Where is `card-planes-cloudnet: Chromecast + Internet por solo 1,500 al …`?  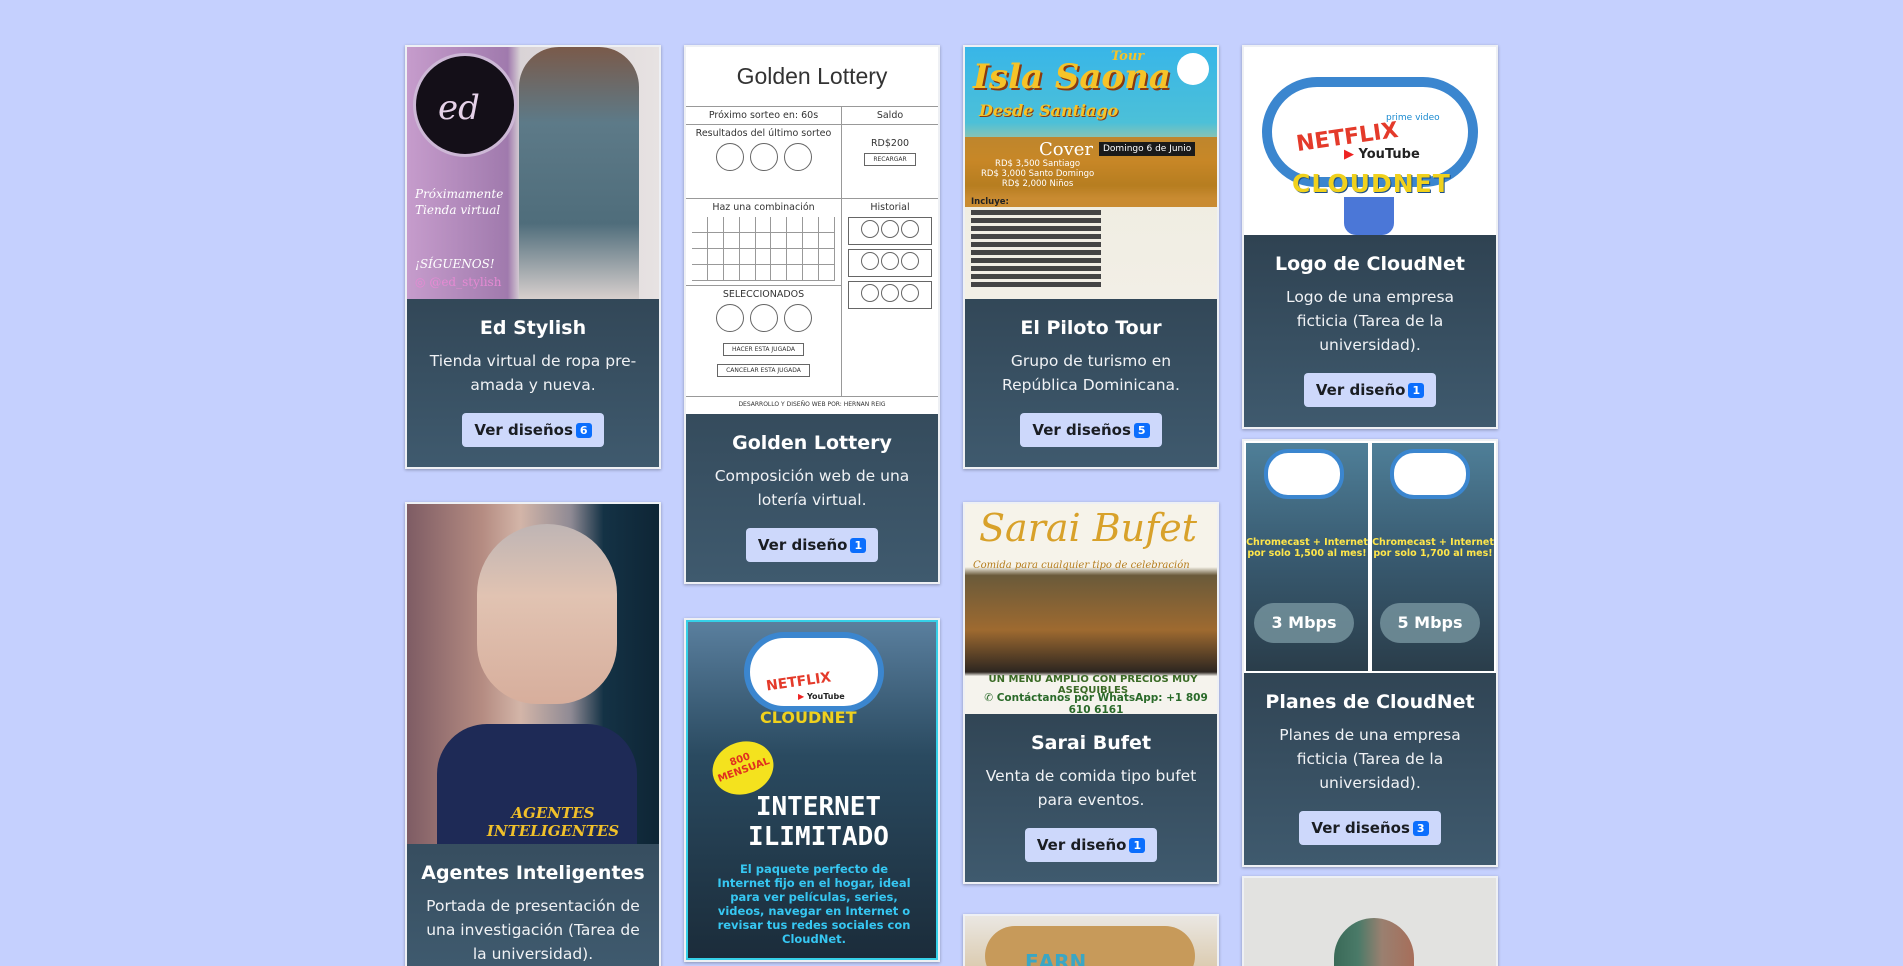 card-planes-cloudnet: Chromecast + Internet por solo 1,500 al … is located at coordinates (1370, 653).